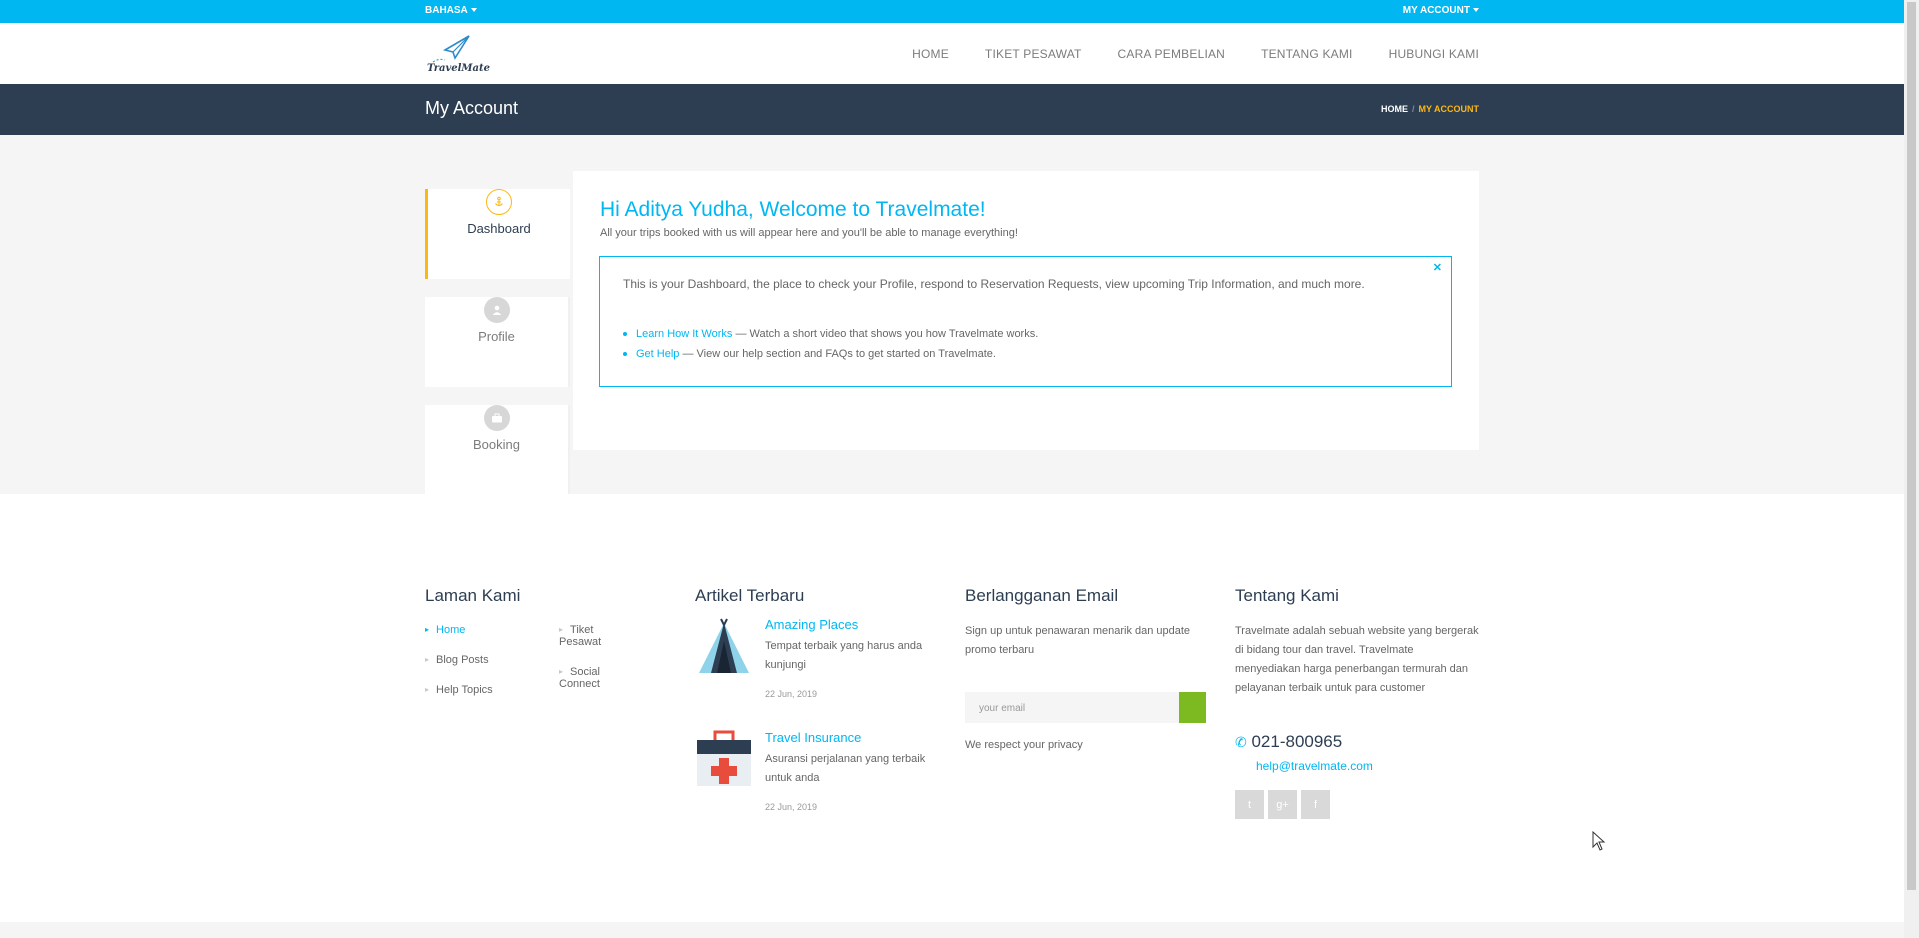 This screenshot has height=938, width=1919. Describe the element at coordinates (1002, 708) in the screenshot. I see `email-placeholder: your email` at that location.